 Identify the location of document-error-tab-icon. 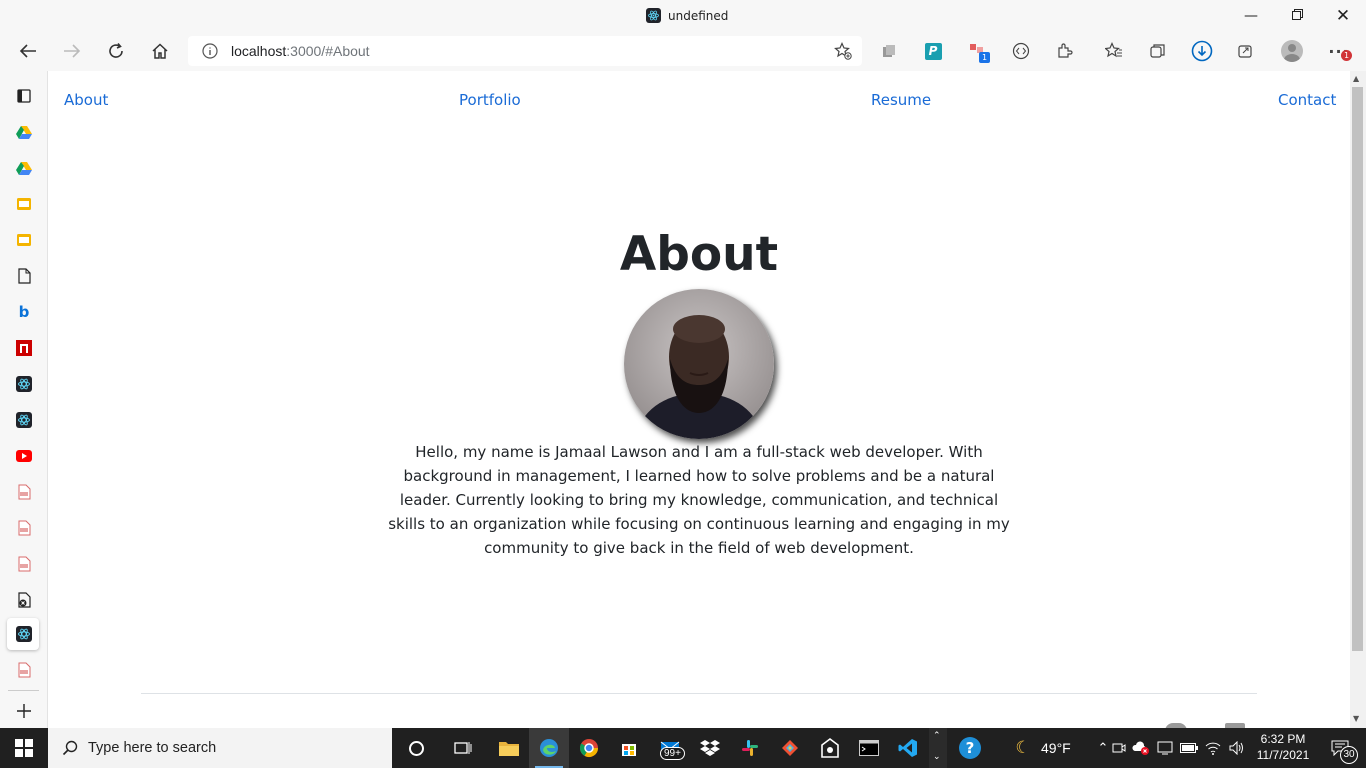
(24, 600).